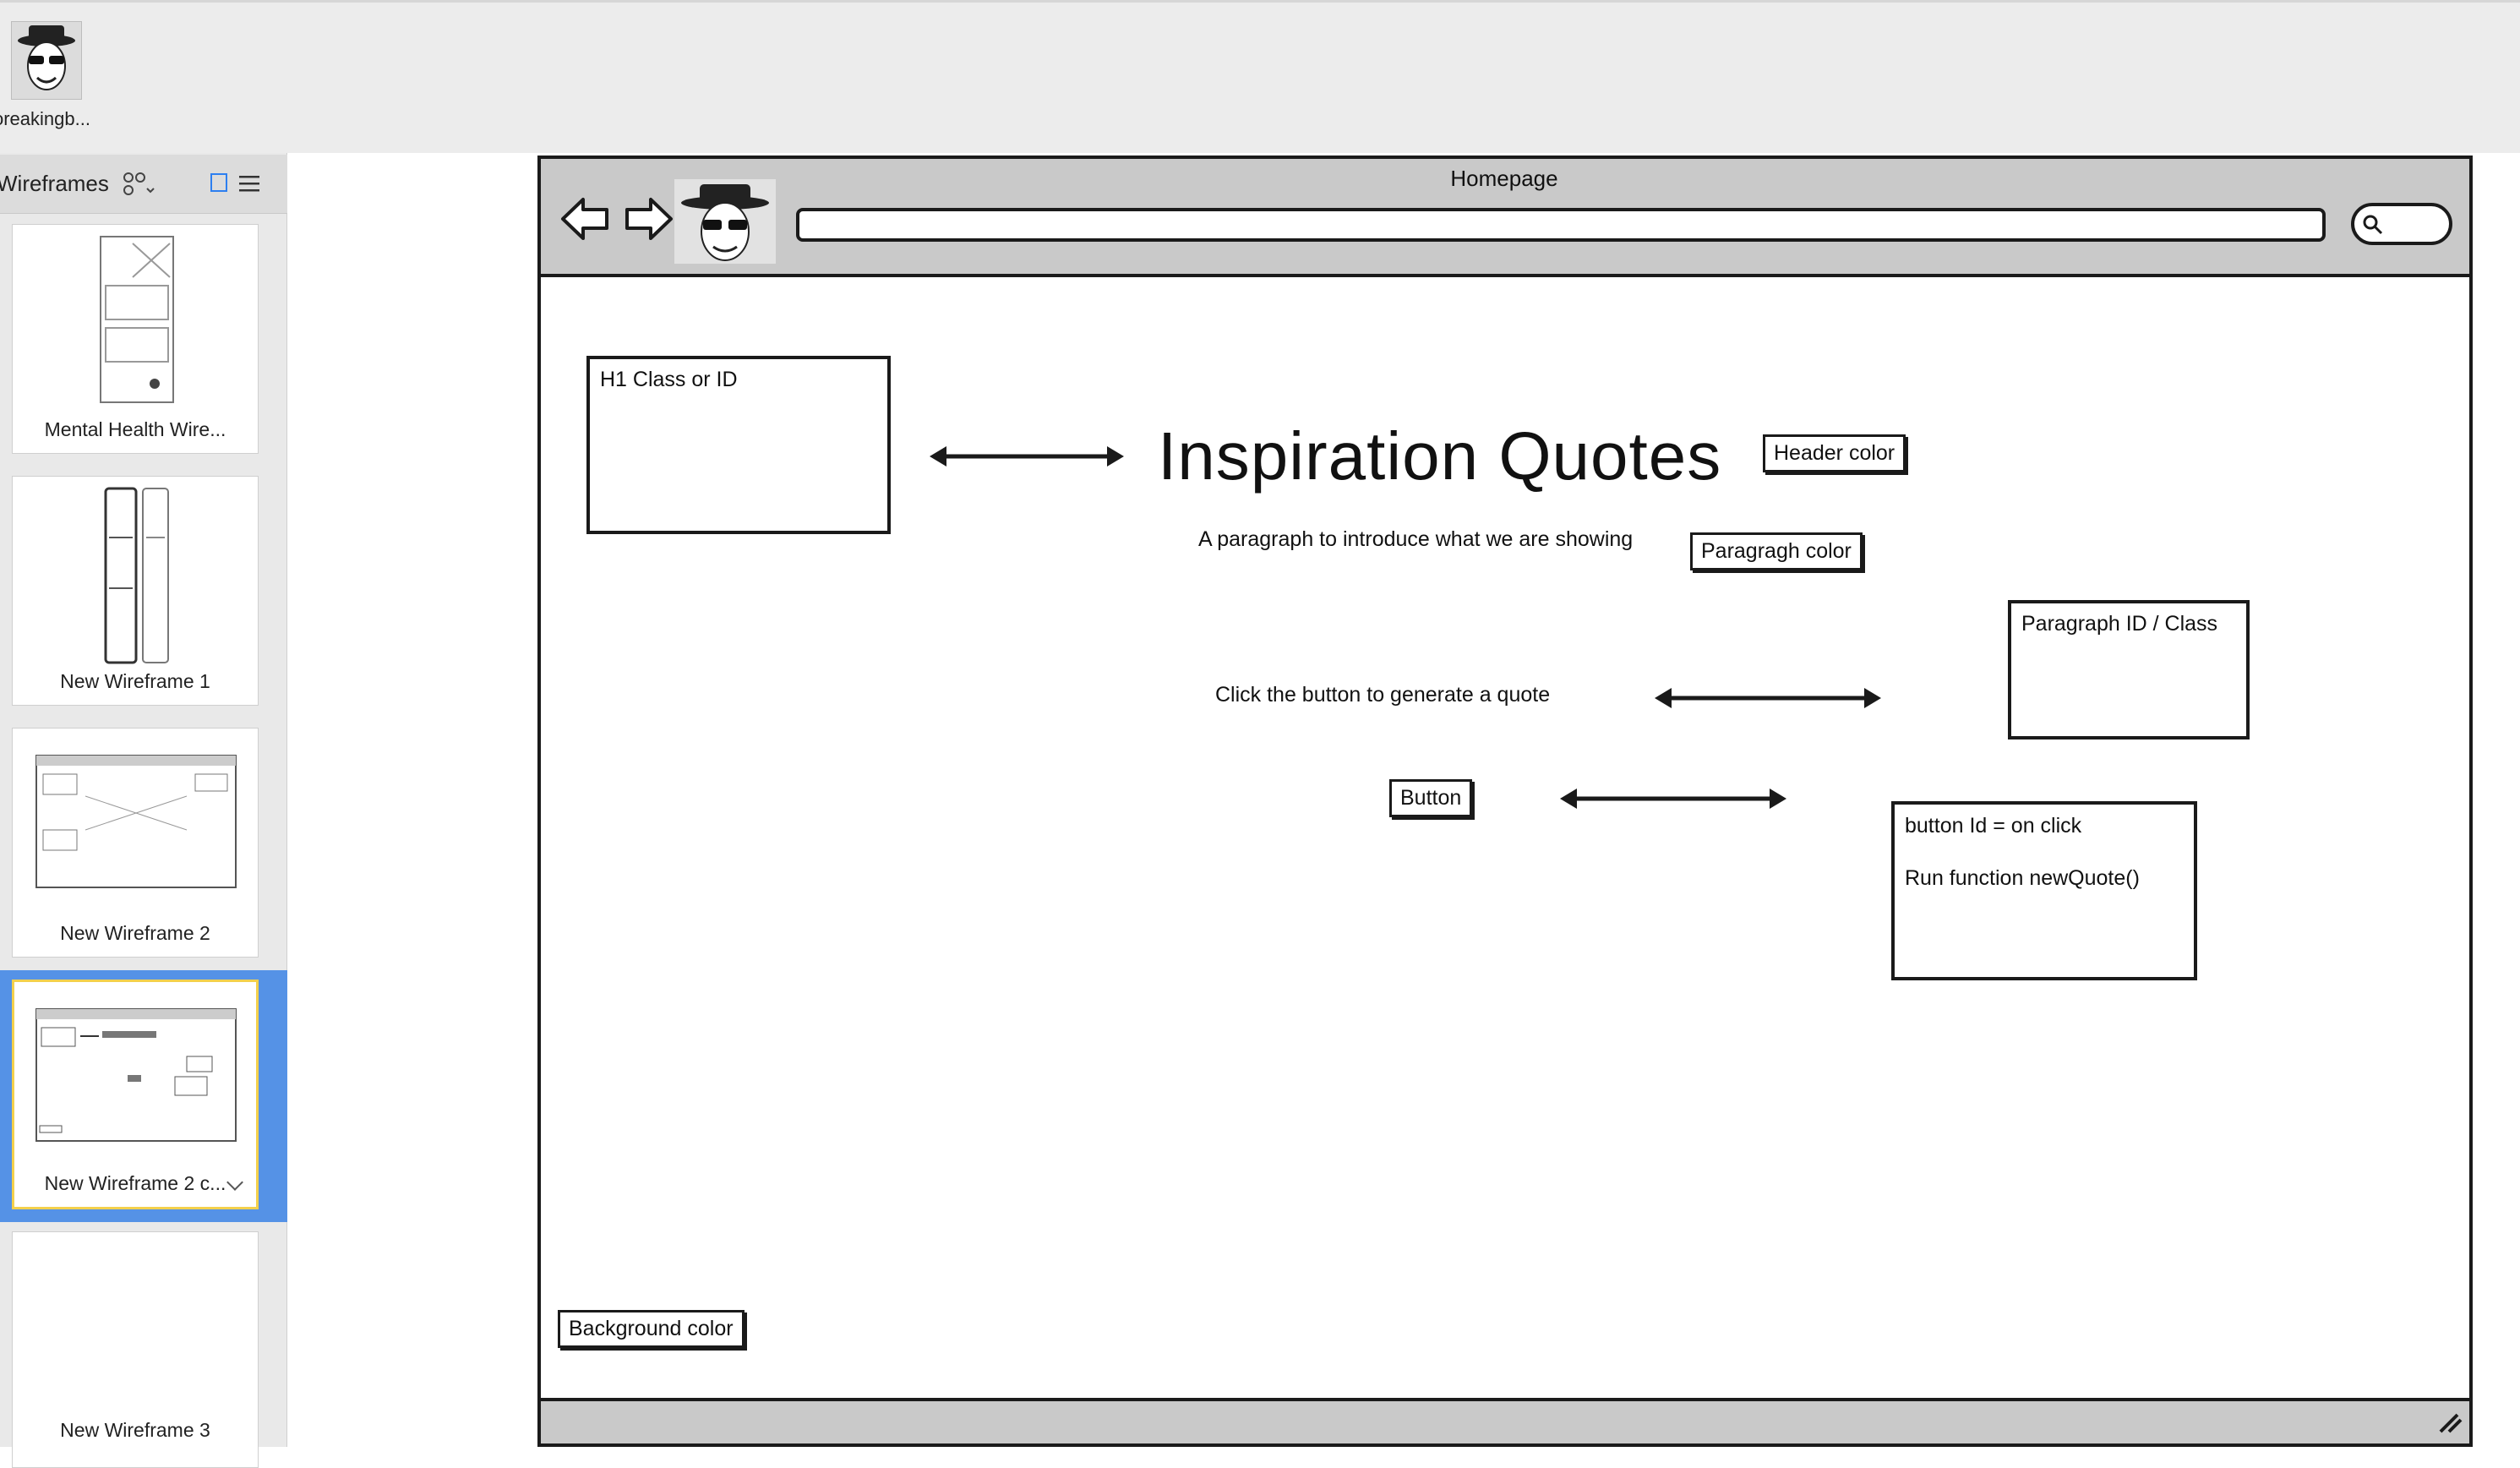 Image resolution: width=2520 pixels, height=1468 pixels. What do you see at coordinates (585, 221) in the screenshot?
I see `back-arrow-icon` at bounding box center [585, 221].